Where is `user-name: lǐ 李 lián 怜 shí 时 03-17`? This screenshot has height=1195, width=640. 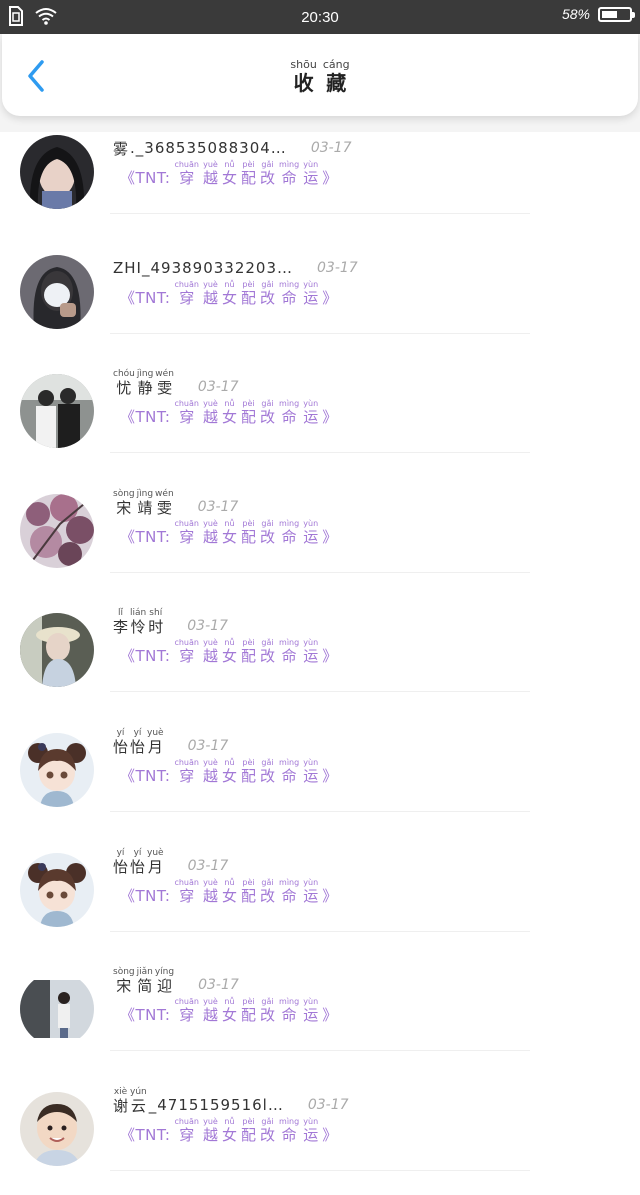
user-name: lǐ 李 lián 怜 shí 时 03-17 is located at coordinates (170, 616).